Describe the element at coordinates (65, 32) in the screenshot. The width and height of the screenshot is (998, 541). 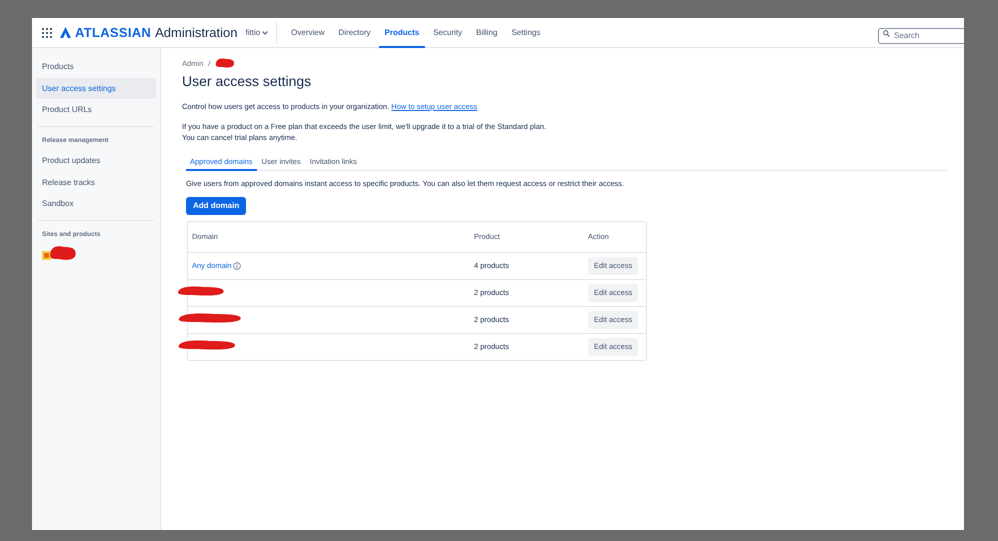
I see `logo-icon` at that location.